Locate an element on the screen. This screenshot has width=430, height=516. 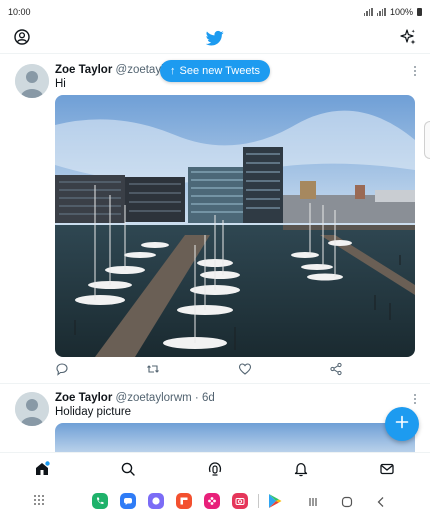
see-new-tweets-button: ↑ See new Tweets is located at coordinates (215, 71).